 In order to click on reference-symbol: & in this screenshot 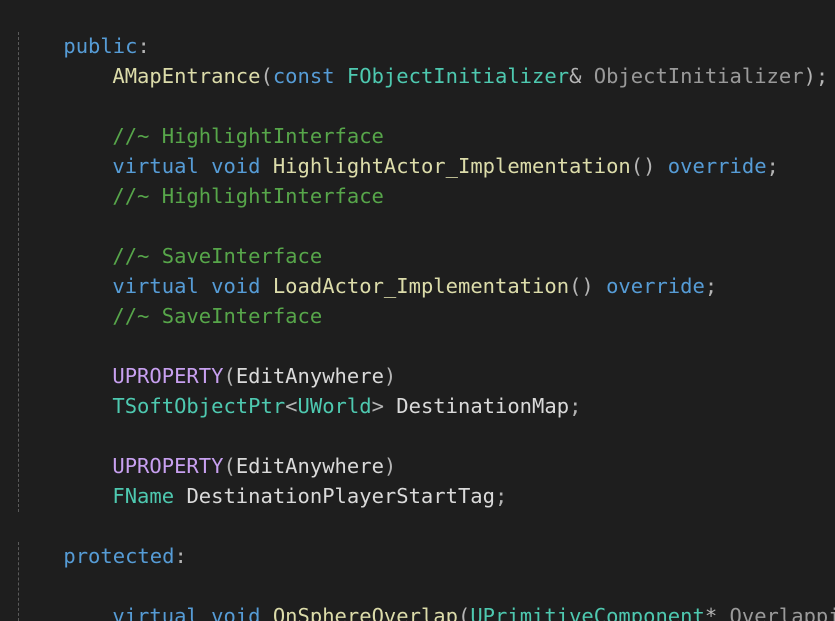, I will do `click(575, 76)`.